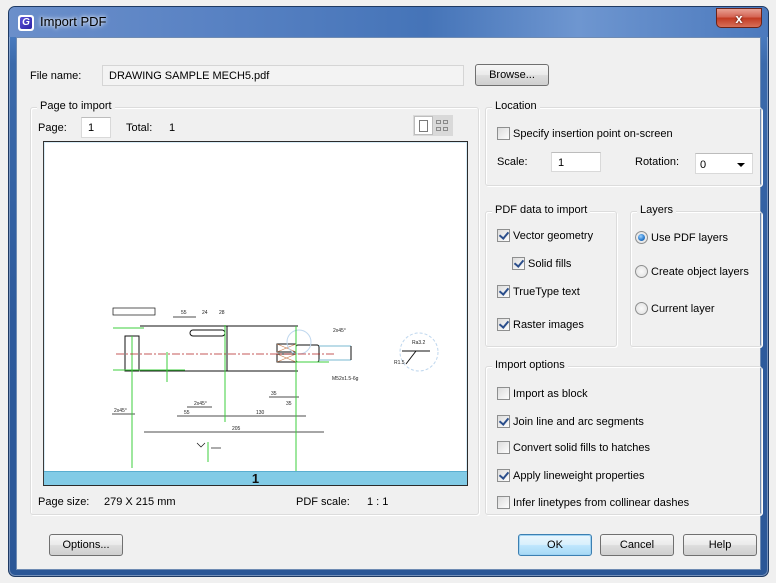 The height and width of the screenshot is (583, 776). I want to click on cancel-button: Cancel, so click(637, 545).